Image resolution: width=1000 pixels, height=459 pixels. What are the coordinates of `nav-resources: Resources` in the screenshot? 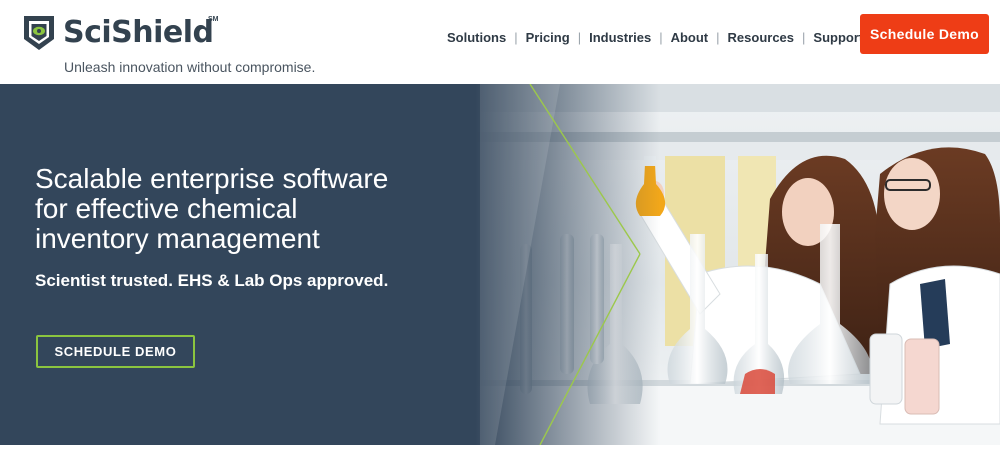 It's located at (761, 37).